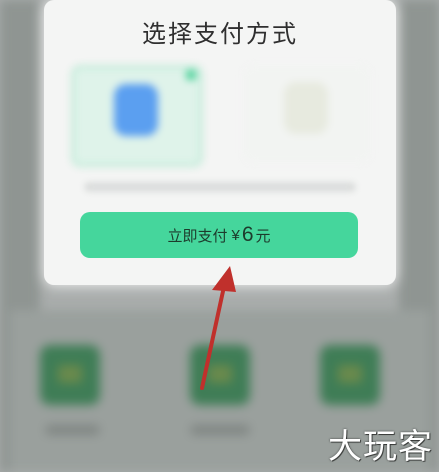 This screenshot has width=439, height=472. Describe the element at coordinates (136, 110) in the screenshot. I see `alipay-icon` at that location.